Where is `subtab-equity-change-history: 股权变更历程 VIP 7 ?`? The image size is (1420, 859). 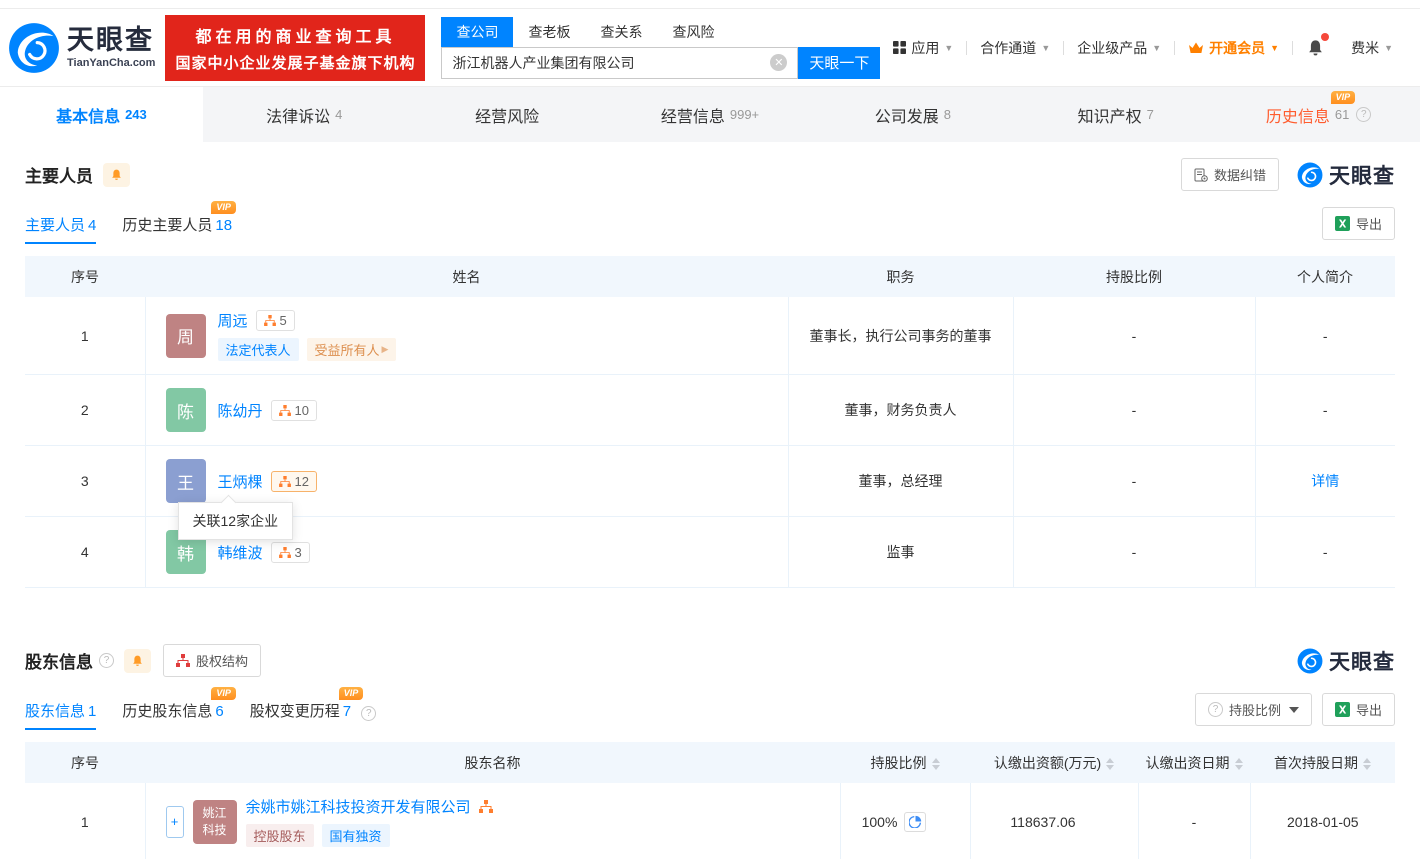
subtab-equity-change-history: 股权变更历程 VIP 7 ? is located at coordinates (313, 708).